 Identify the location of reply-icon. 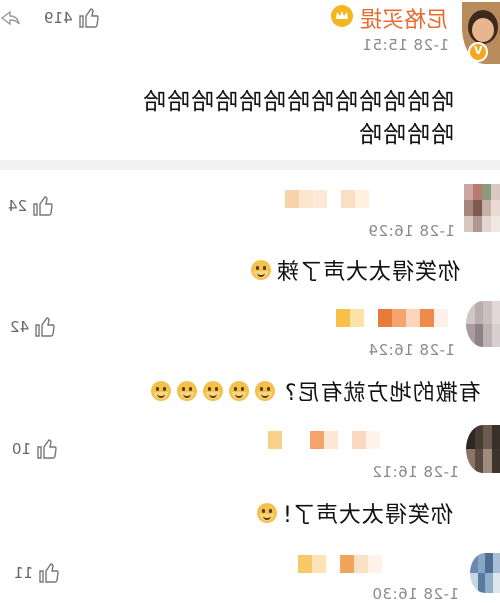
(10, 20).